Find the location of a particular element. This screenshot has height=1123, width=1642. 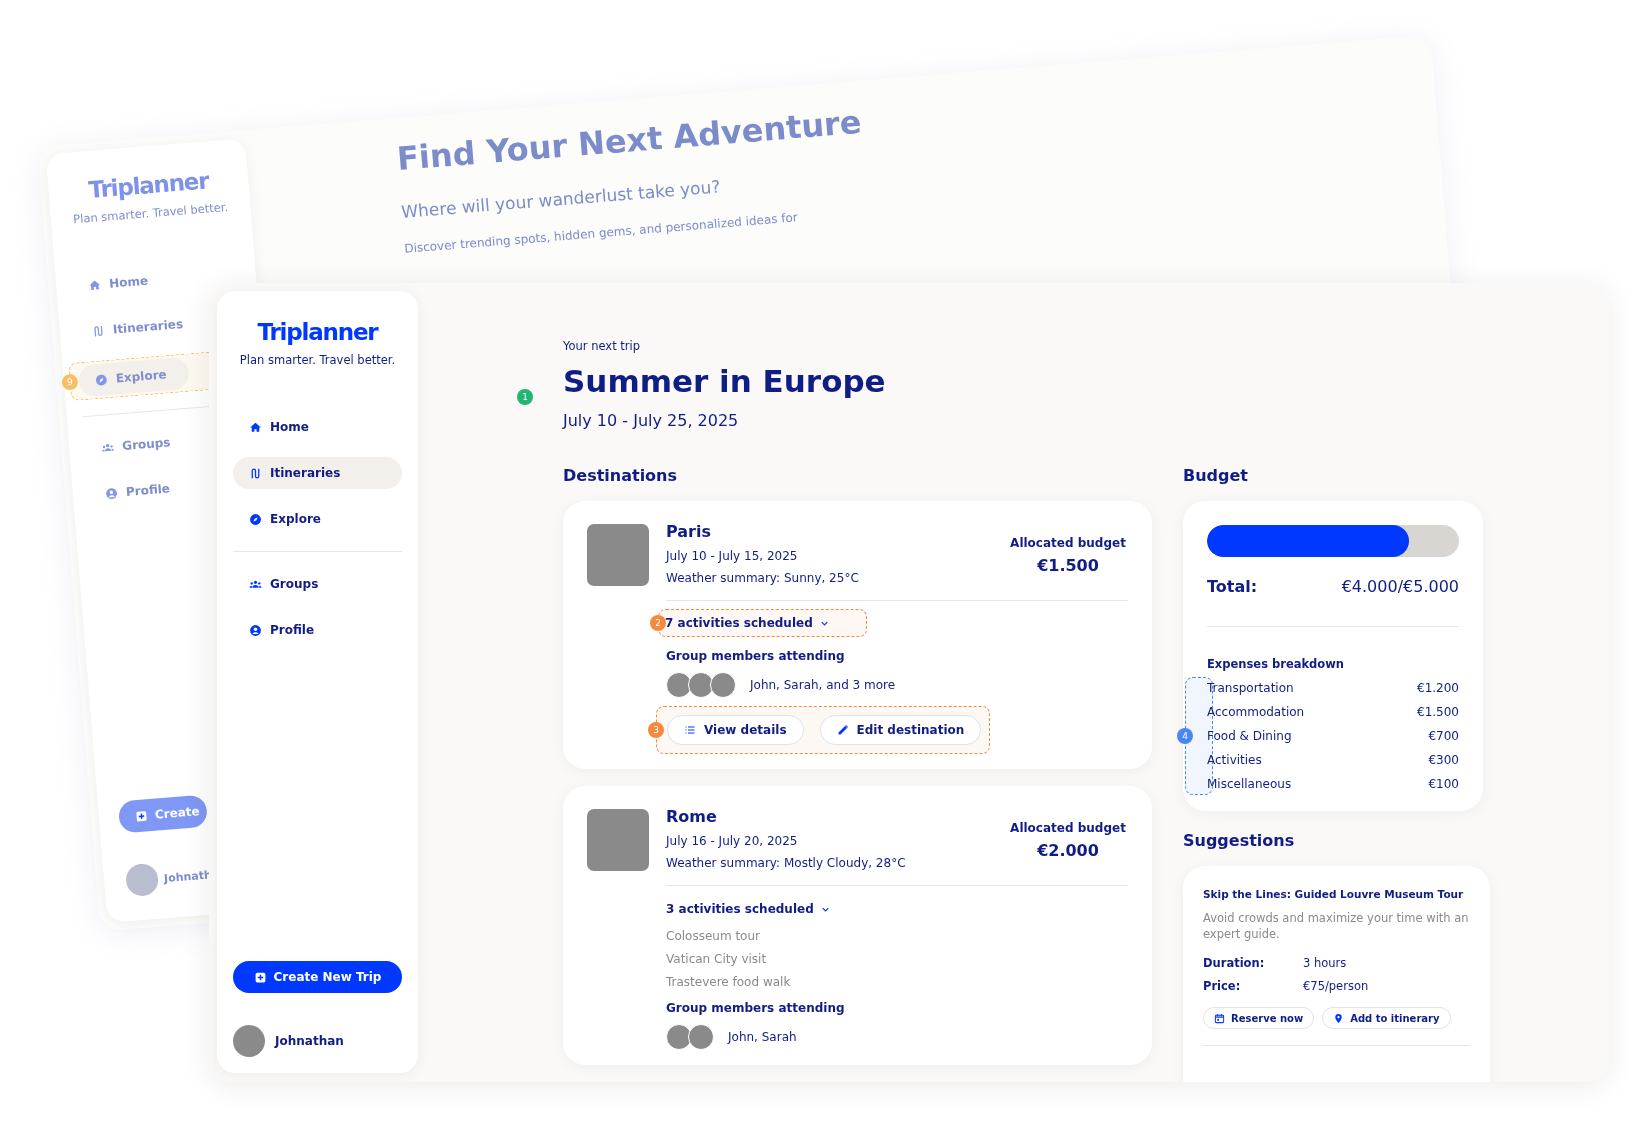

activity-item: Trastevere food walk is located at coordinates (729, 982).